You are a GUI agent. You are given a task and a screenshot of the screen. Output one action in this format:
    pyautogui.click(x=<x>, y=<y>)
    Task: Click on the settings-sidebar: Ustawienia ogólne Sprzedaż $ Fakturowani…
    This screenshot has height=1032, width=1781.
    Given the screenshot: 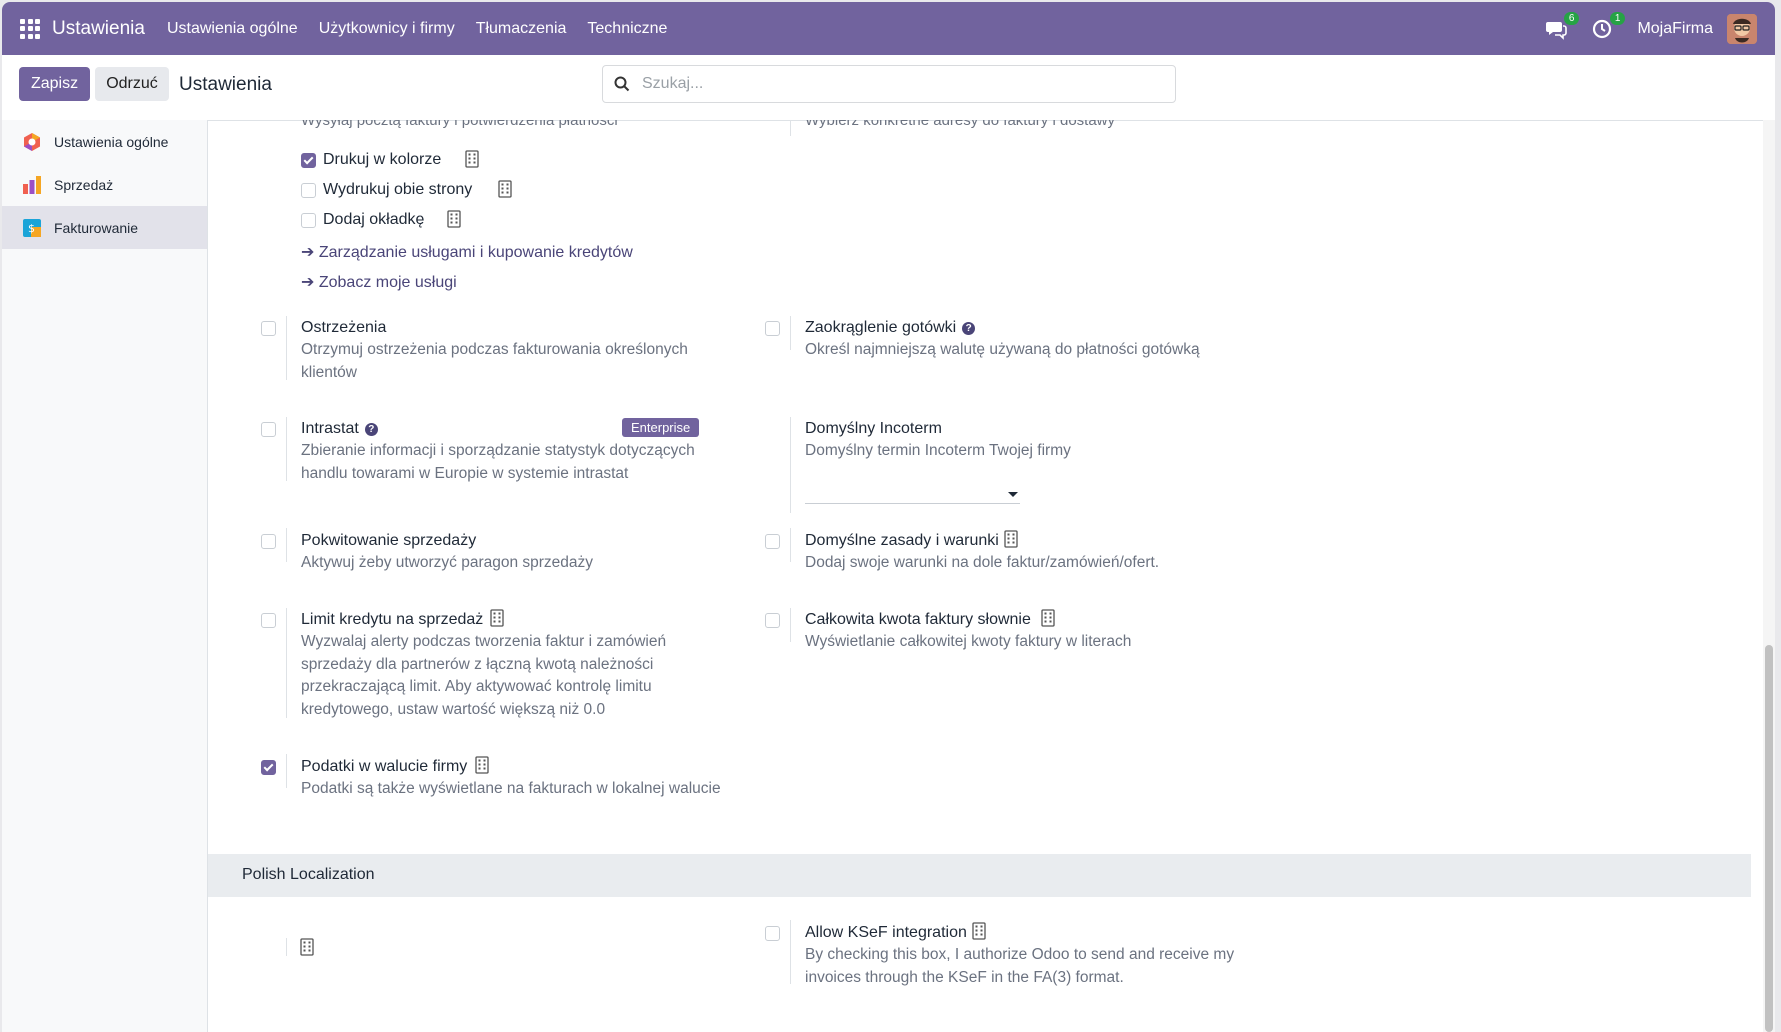 What is the action you would take?
    pyautogui.click(x=105, y=576)
    